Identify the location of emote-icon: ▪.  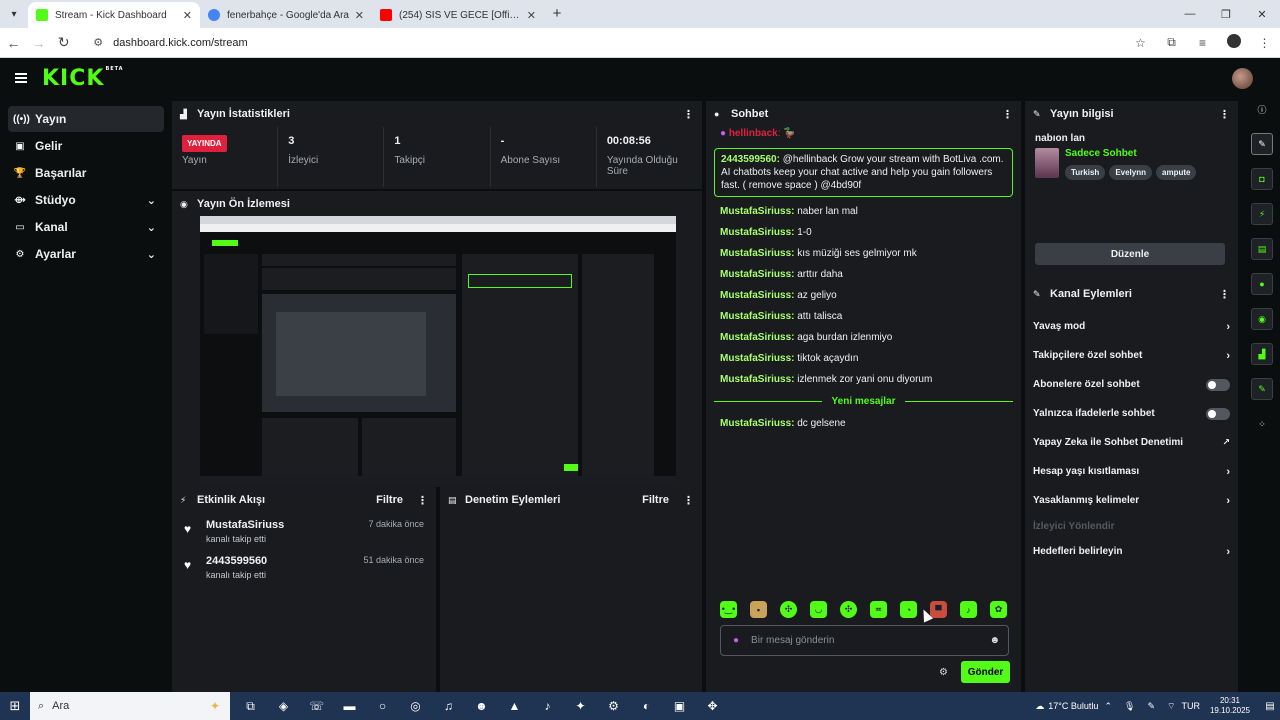
(758, 609).